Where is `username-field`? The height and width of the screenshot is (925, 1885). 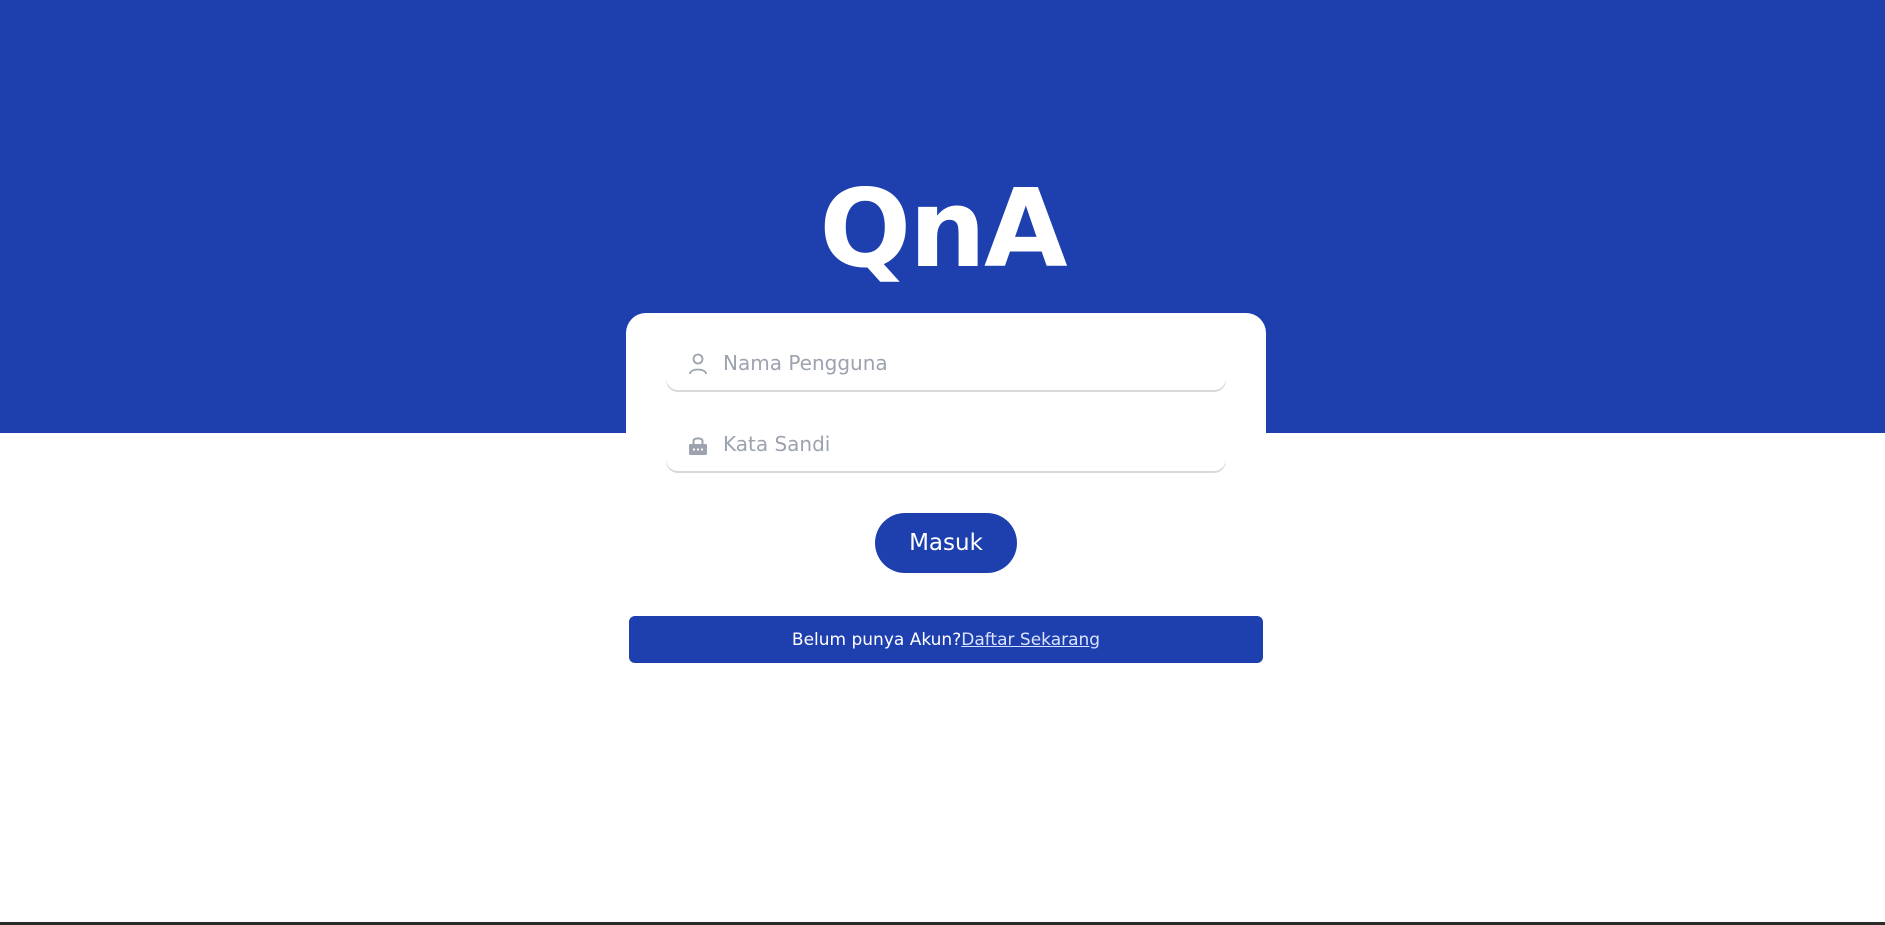
username-field is located at coordinates (946, 363).